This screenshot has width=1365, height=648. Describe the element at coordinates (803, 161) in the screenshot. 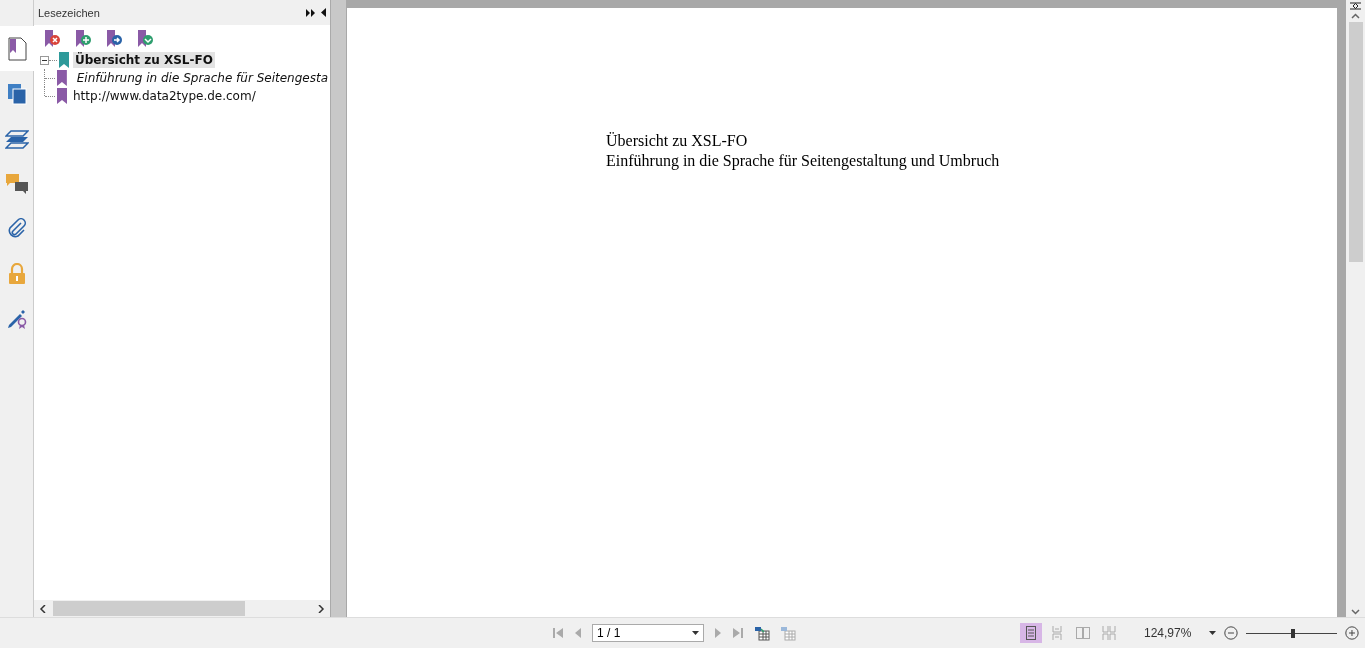

I see `document-text-line: Einführung in die Sprache für Seitengestaltung und Umbruch` at that location.